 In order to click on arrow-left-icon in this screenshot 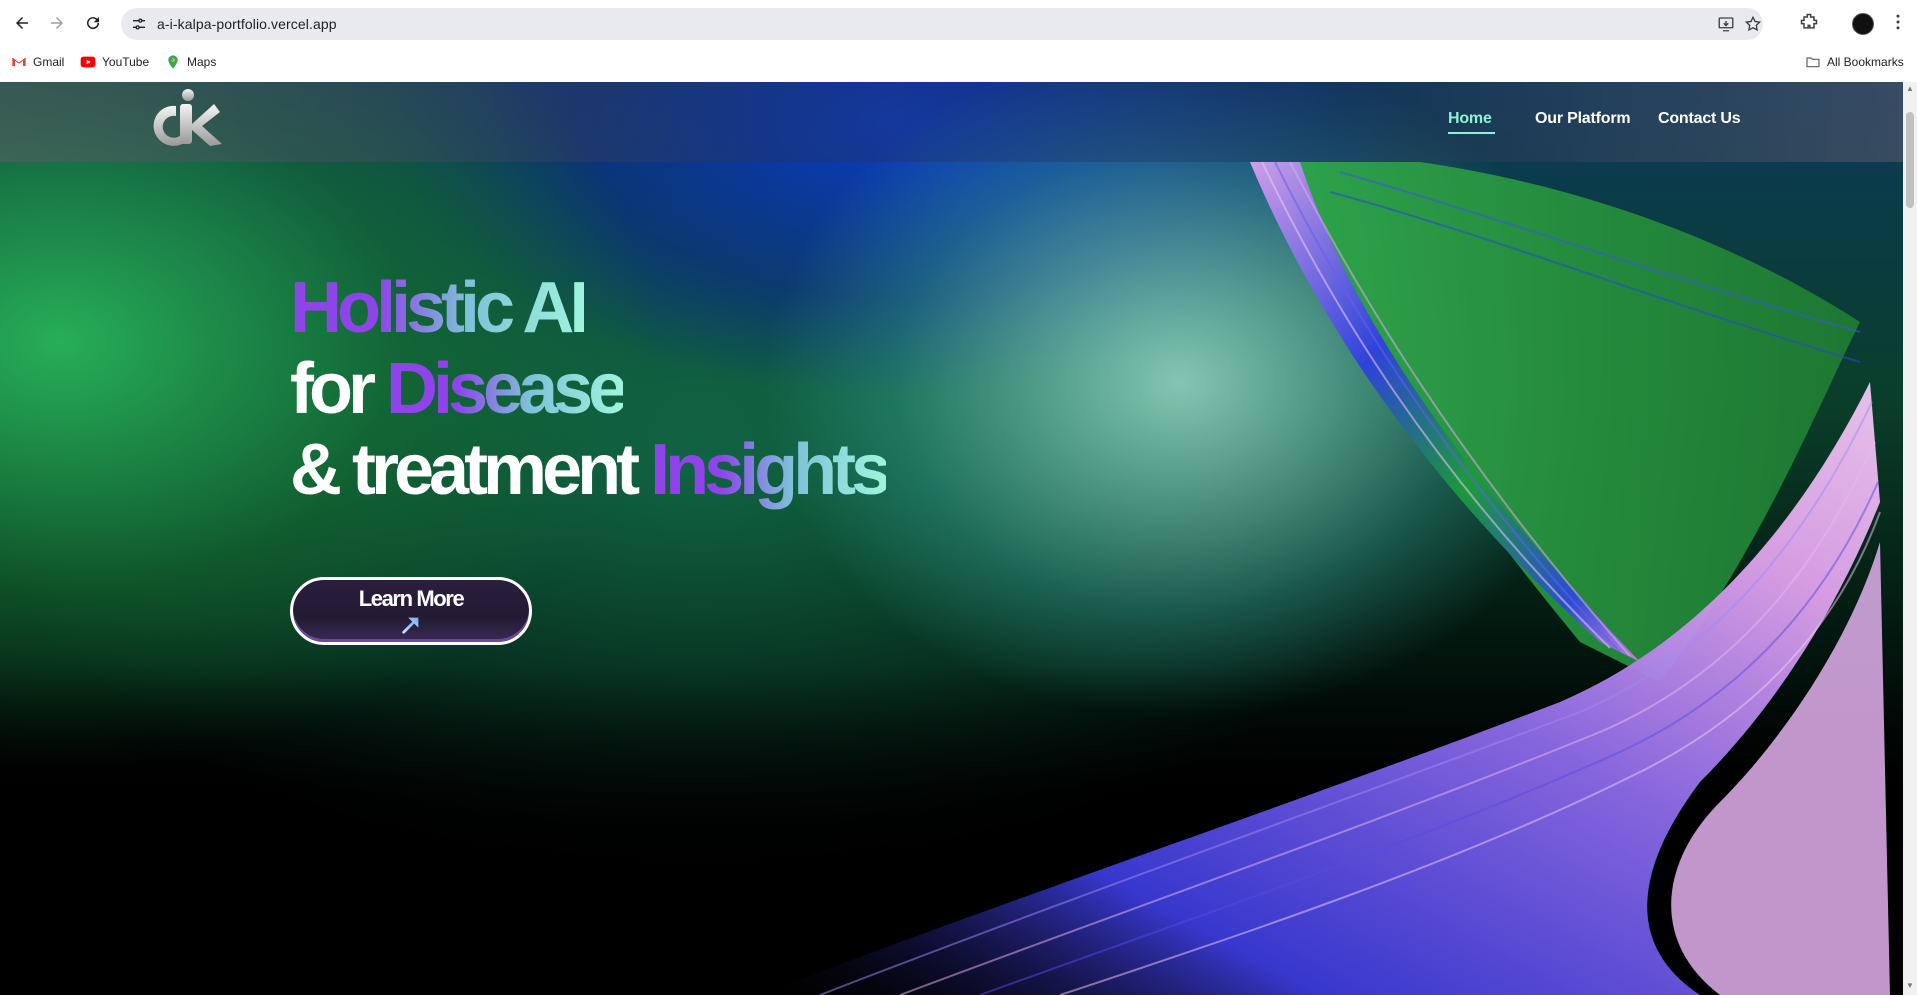, I will do `click(22, 23)`.